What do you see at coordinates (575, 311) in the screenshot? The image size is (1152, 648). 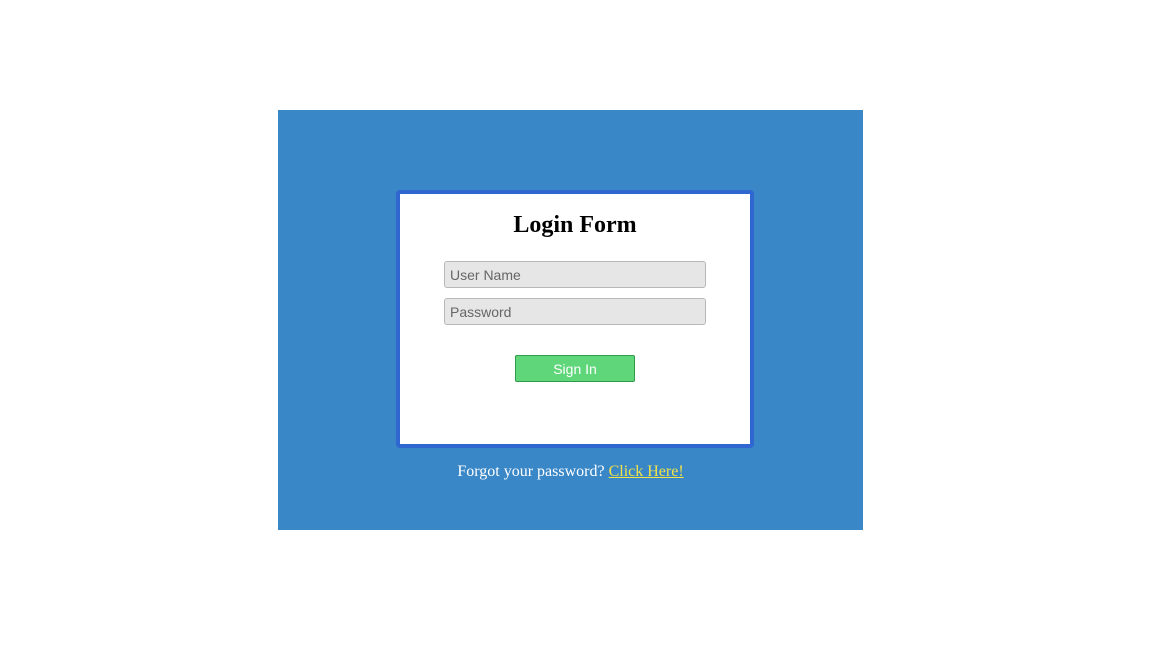 I see `password-input` at bounding box center [575, 311].